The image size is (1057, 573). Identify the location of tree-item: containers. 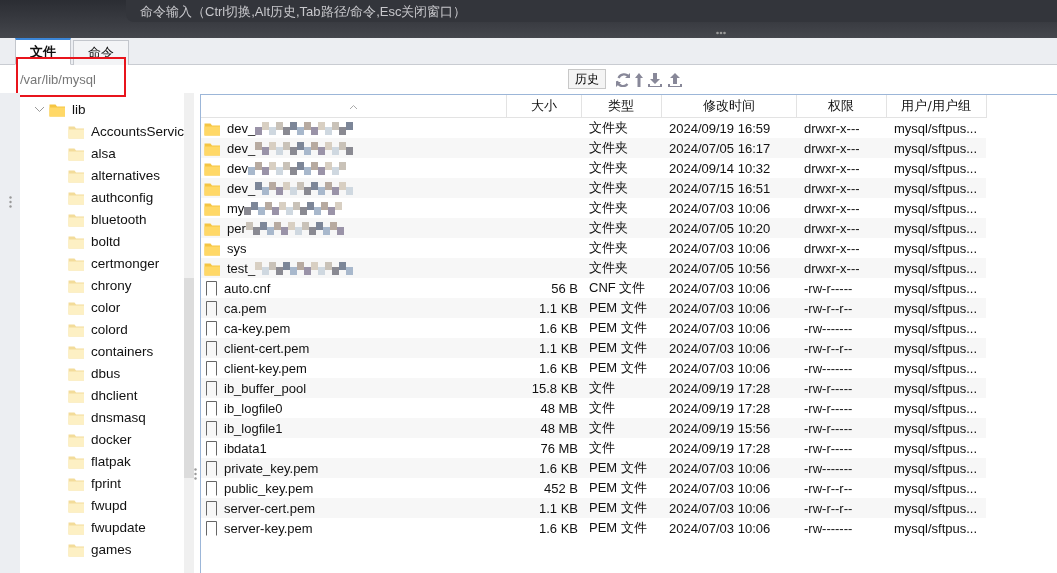
(110, 351).